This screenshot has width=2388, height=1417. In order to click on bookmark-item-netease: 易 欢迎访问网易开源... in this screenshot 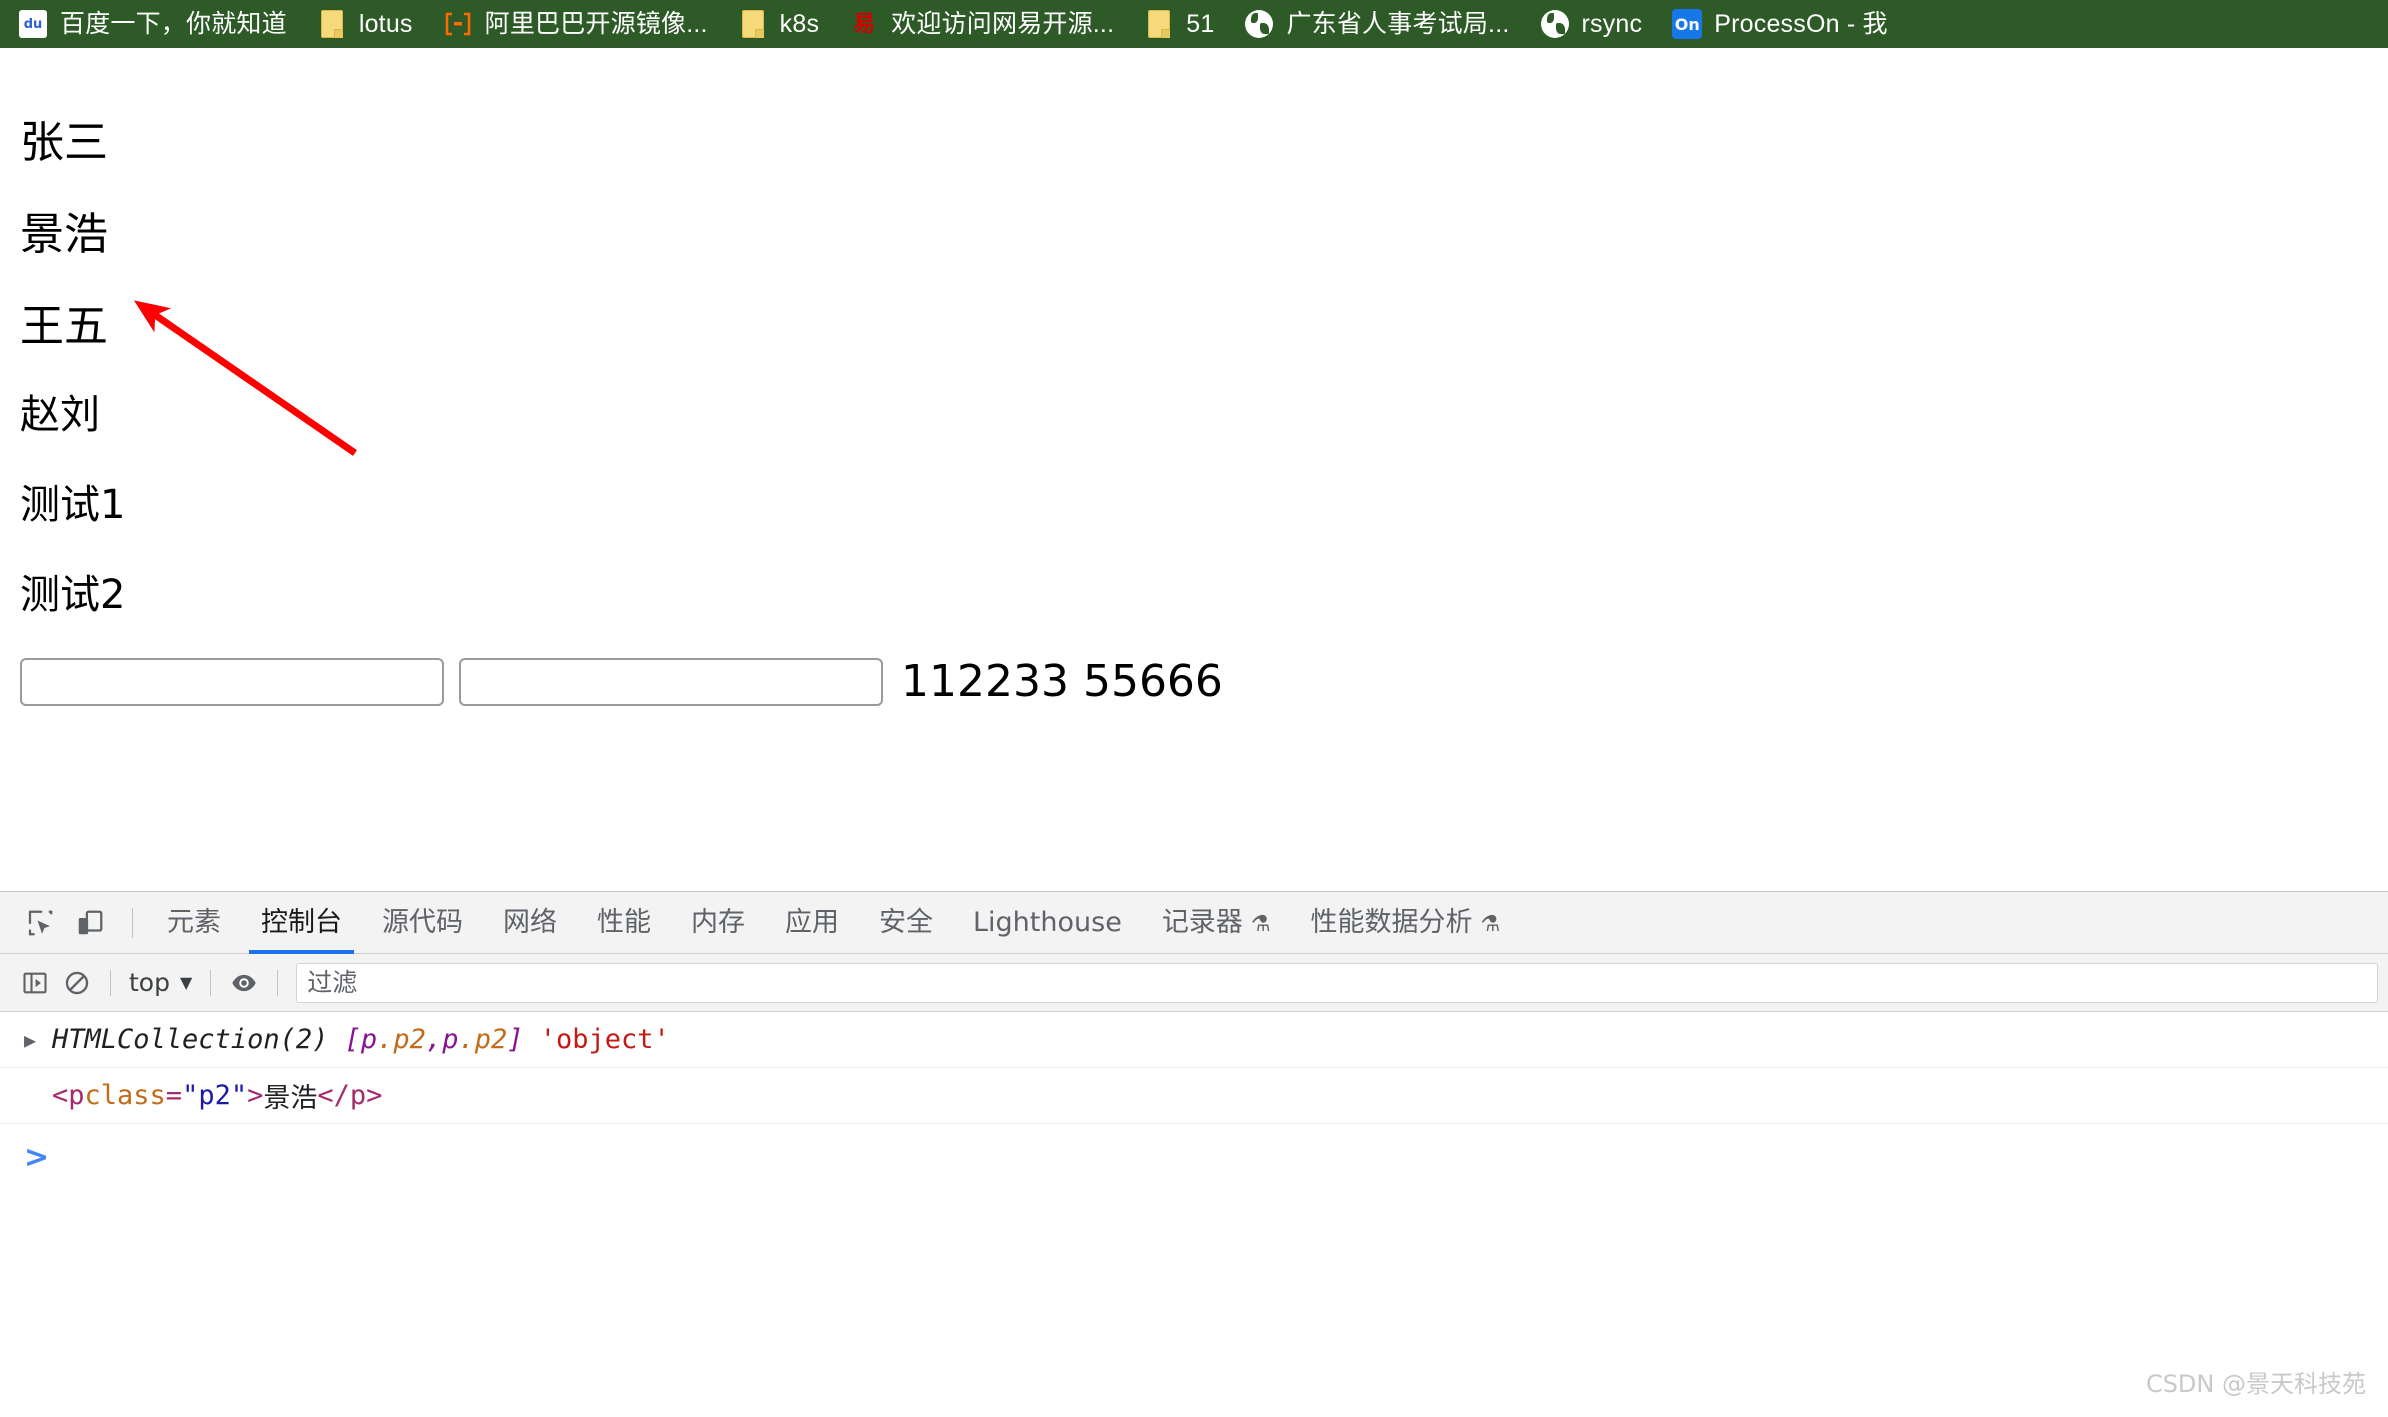, I will do `click(981, 24)`.